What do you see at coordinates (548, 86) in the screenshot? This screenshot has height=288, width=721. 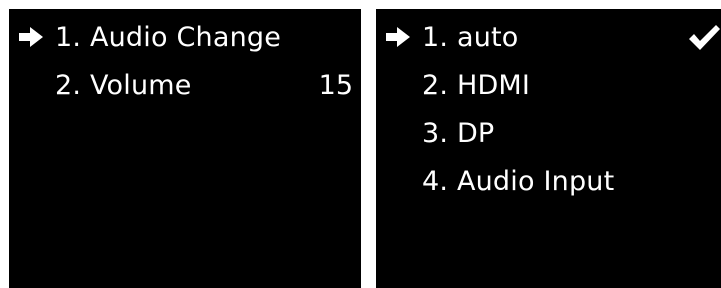 I see `submenu-item-hdmi: 2. HDMI` at bounding box center [548, 86].